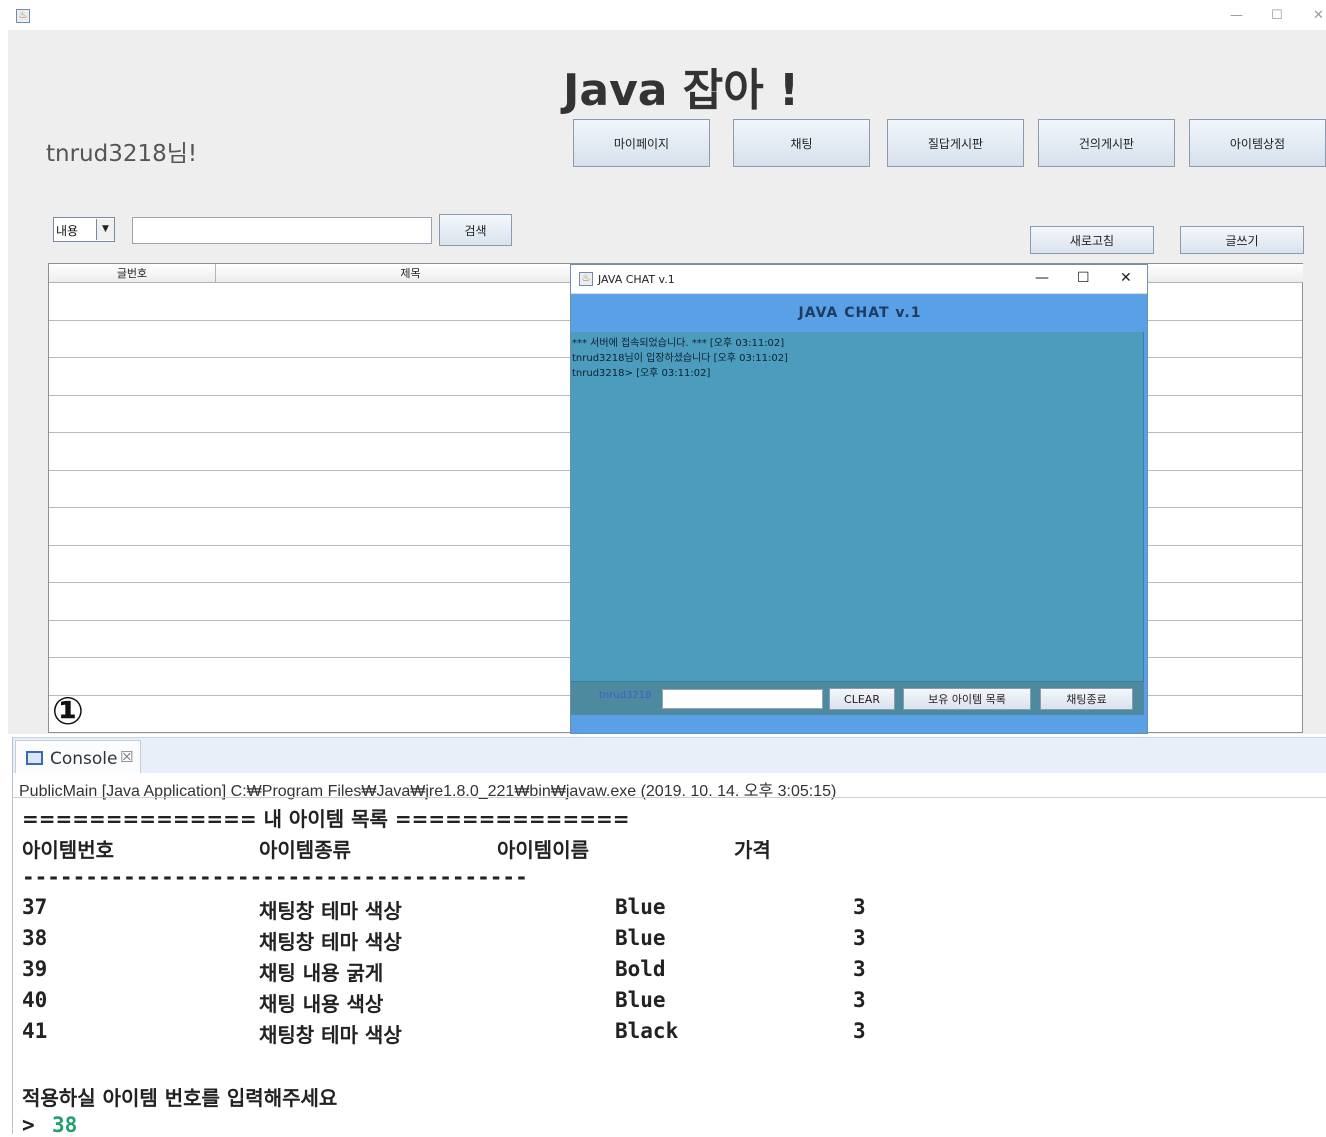 This screenshot has width=1326, height=1137. What do you see at coordinates (801, 143) in the screenshot?
I see `chat-button: 채팅` at bounding box center [801, 143].